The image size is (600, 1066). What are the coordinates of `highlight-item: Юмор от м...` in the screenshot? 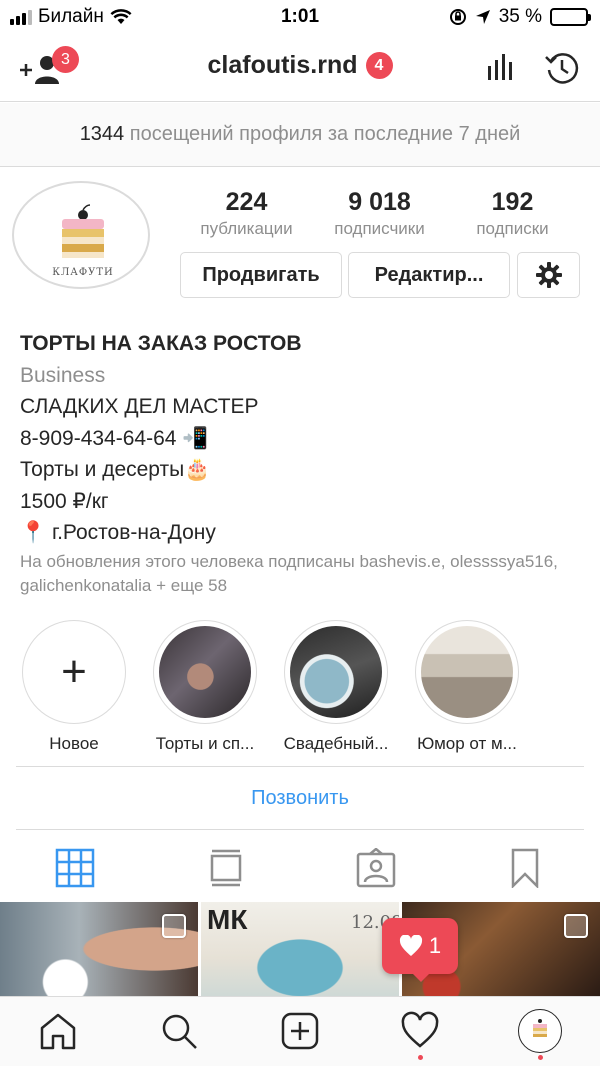 It's located at (467, 687).